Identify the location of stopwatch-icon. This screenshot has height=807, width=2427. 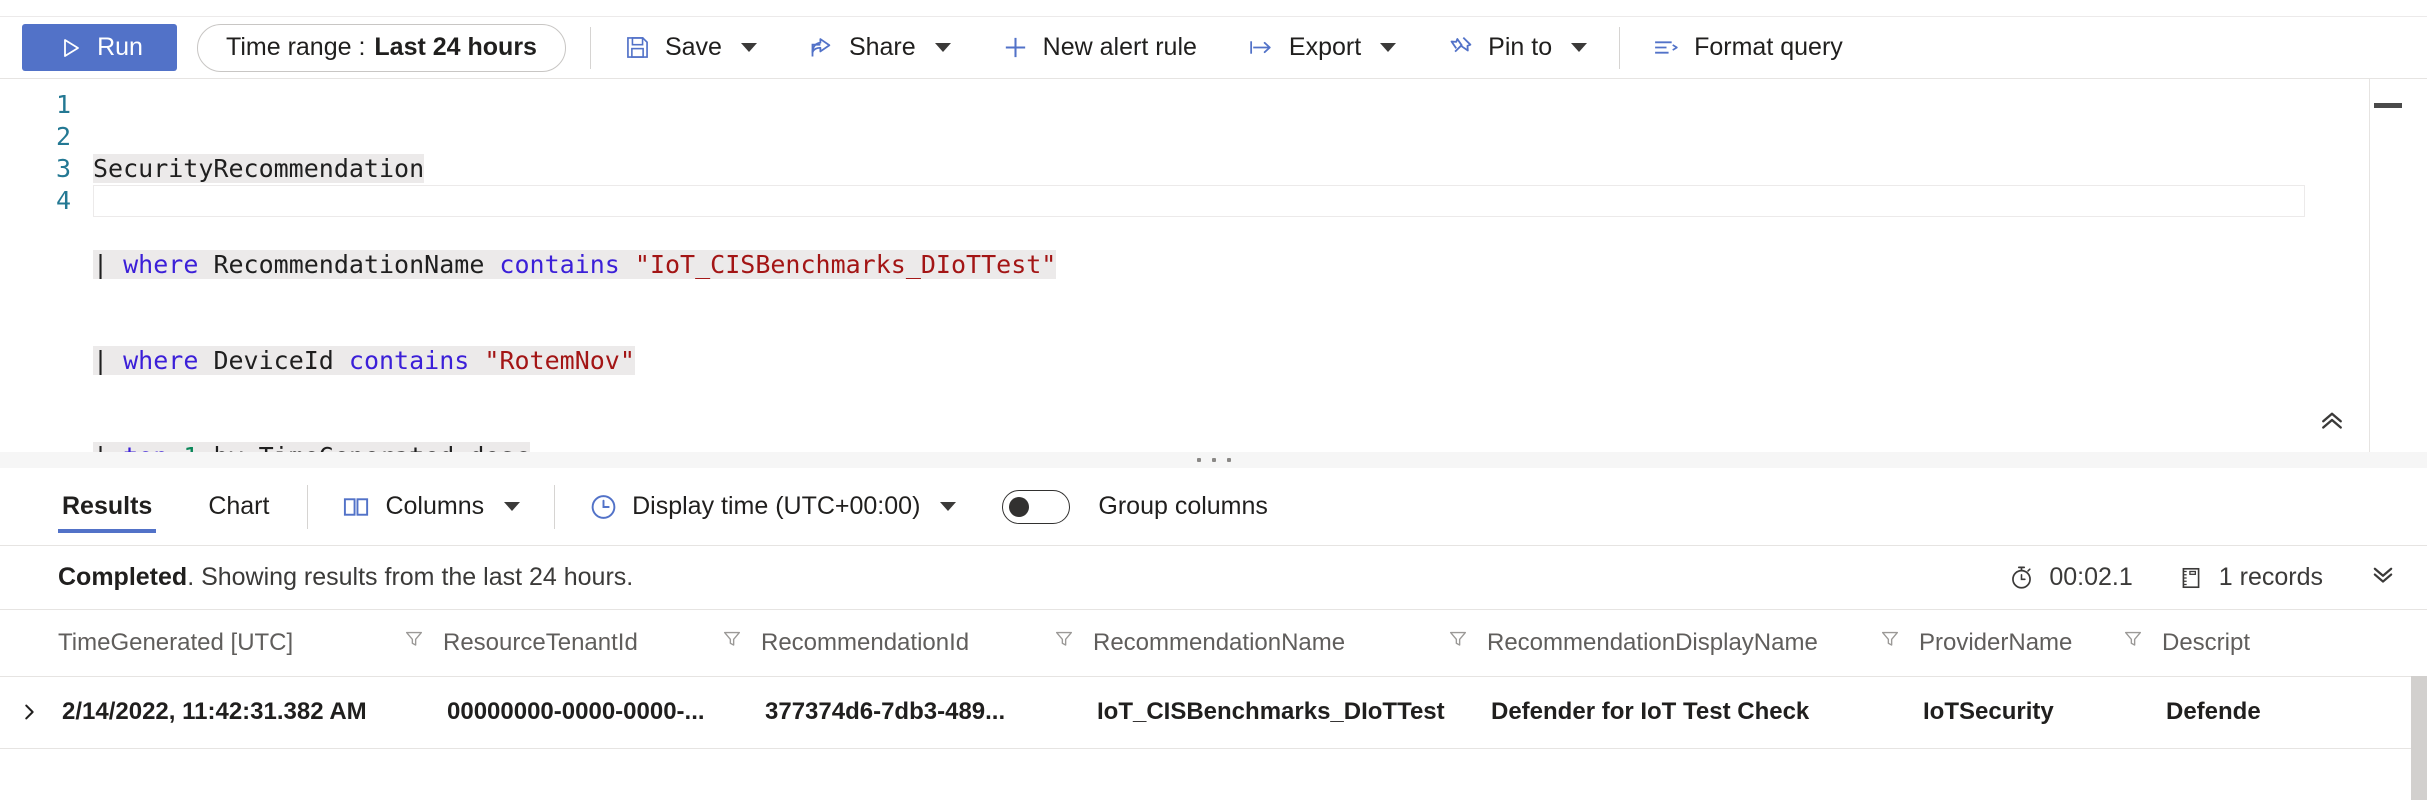
(2021, 577).